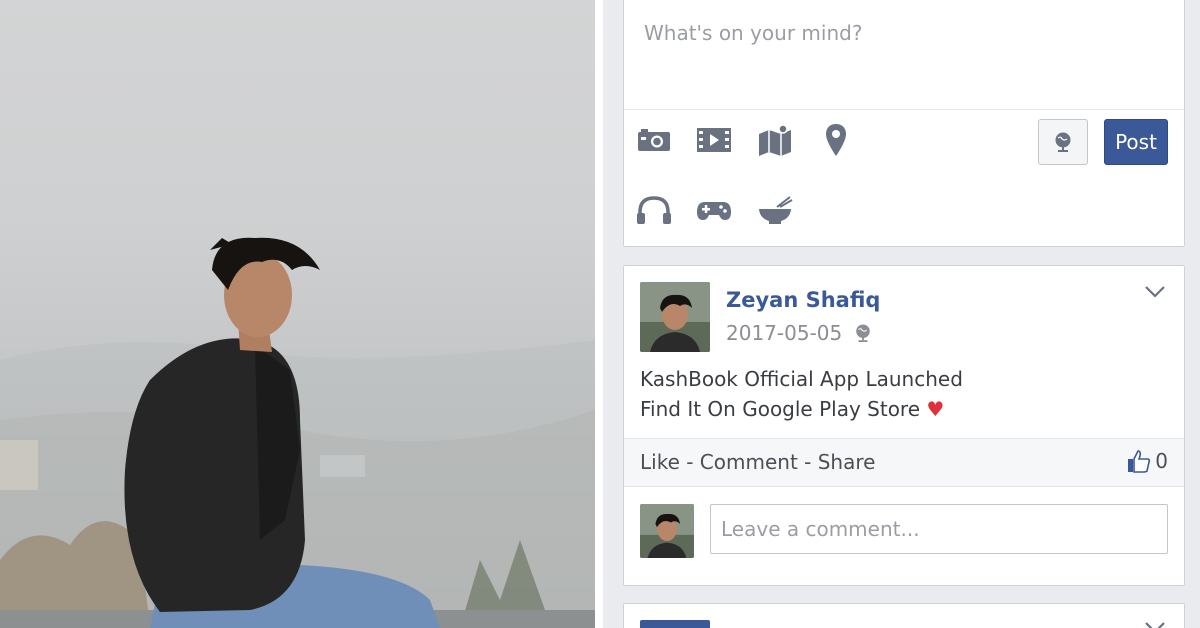 The height and width of the screenshot is (628, 1200). What do you see at coordinates (904, 55) in the screenshot?
I see `status-textarea: What's on your mind?` at bounding box center [904, 55].